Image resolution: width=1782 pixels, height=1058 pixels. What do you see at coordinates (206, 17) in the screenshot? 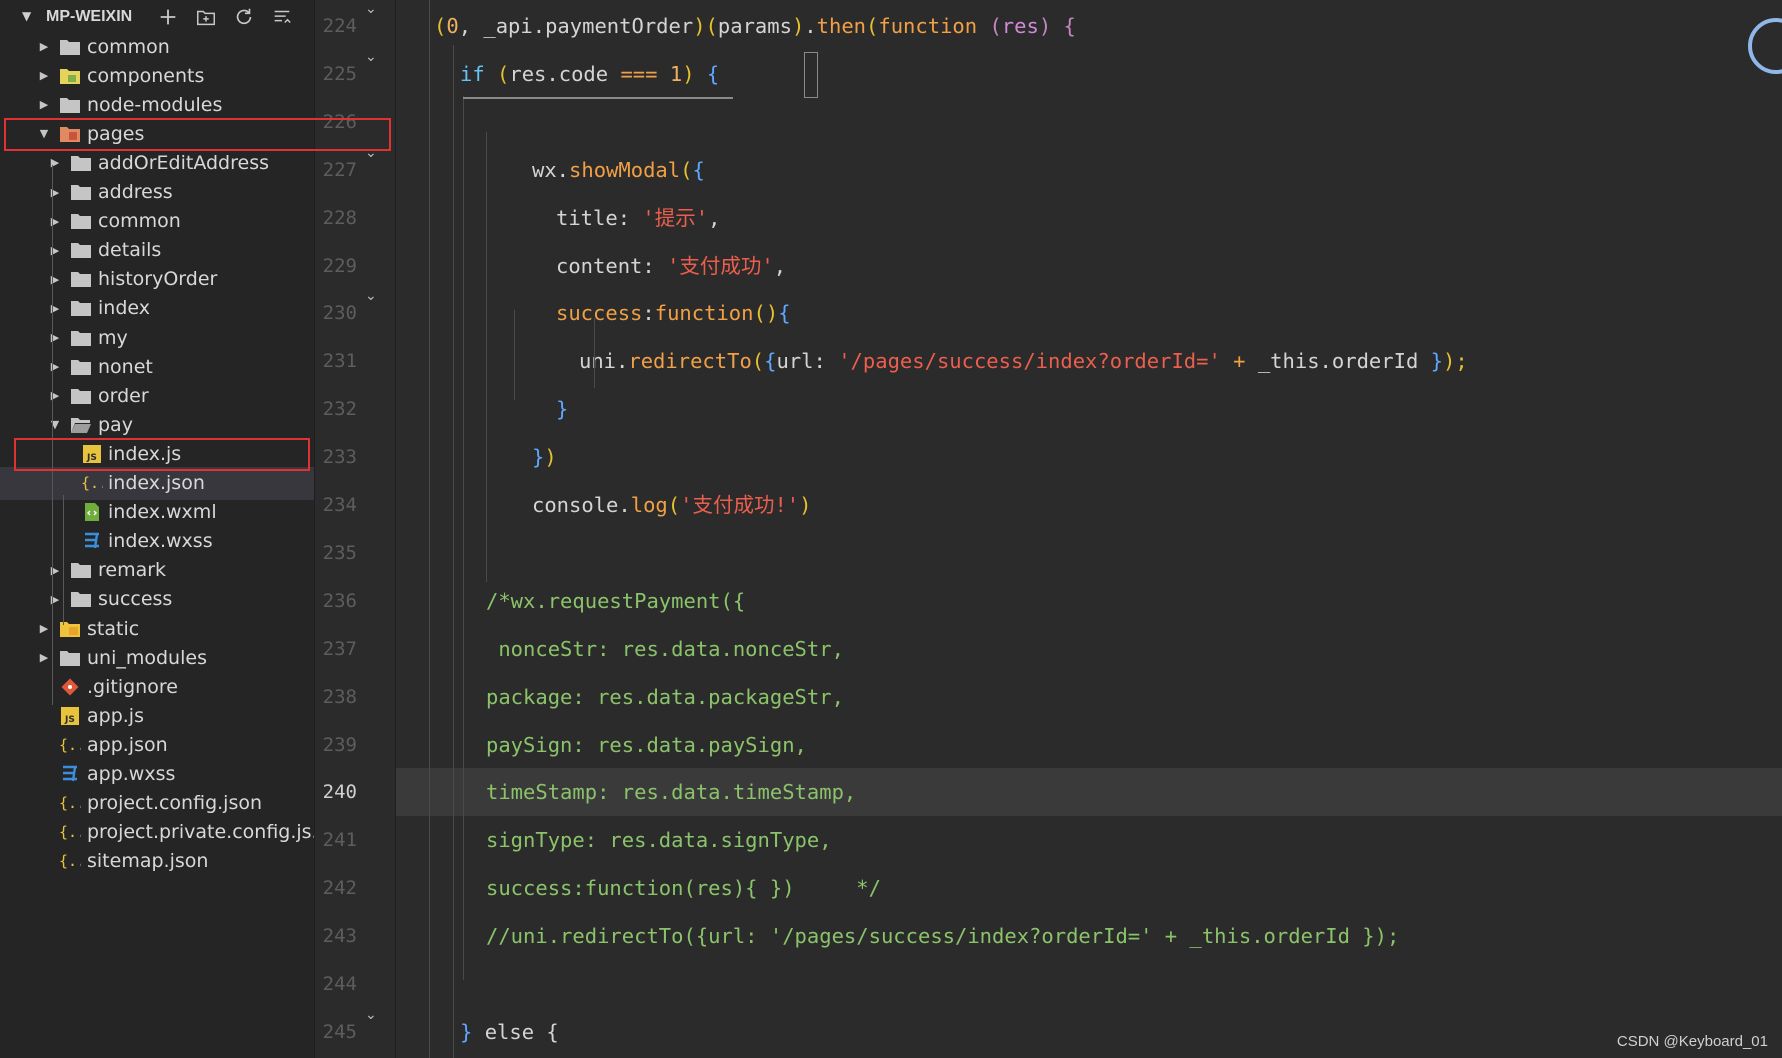
I see `new-folder-icon` at bounding box center [206, 17].